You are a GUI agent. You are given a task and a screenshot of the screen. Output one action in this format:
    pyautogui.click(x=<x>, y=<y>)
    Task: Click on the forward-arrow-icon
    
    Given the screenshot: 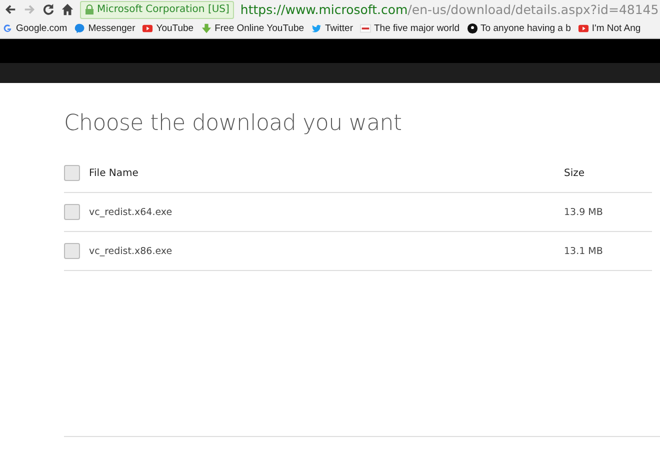 What is the action you would take?
    pyautogui.click(x=29, y=9)
    